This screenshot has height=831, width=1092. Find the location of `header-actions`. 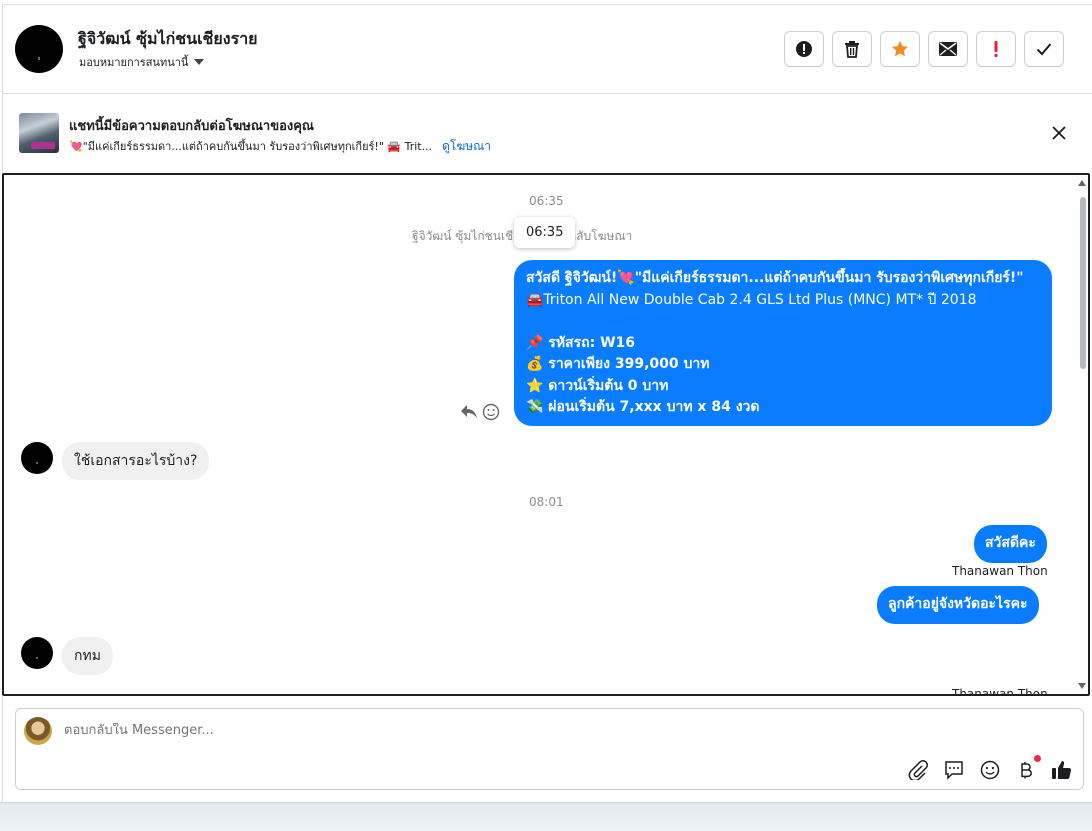

header-actions is located at coordinates (924, 49).